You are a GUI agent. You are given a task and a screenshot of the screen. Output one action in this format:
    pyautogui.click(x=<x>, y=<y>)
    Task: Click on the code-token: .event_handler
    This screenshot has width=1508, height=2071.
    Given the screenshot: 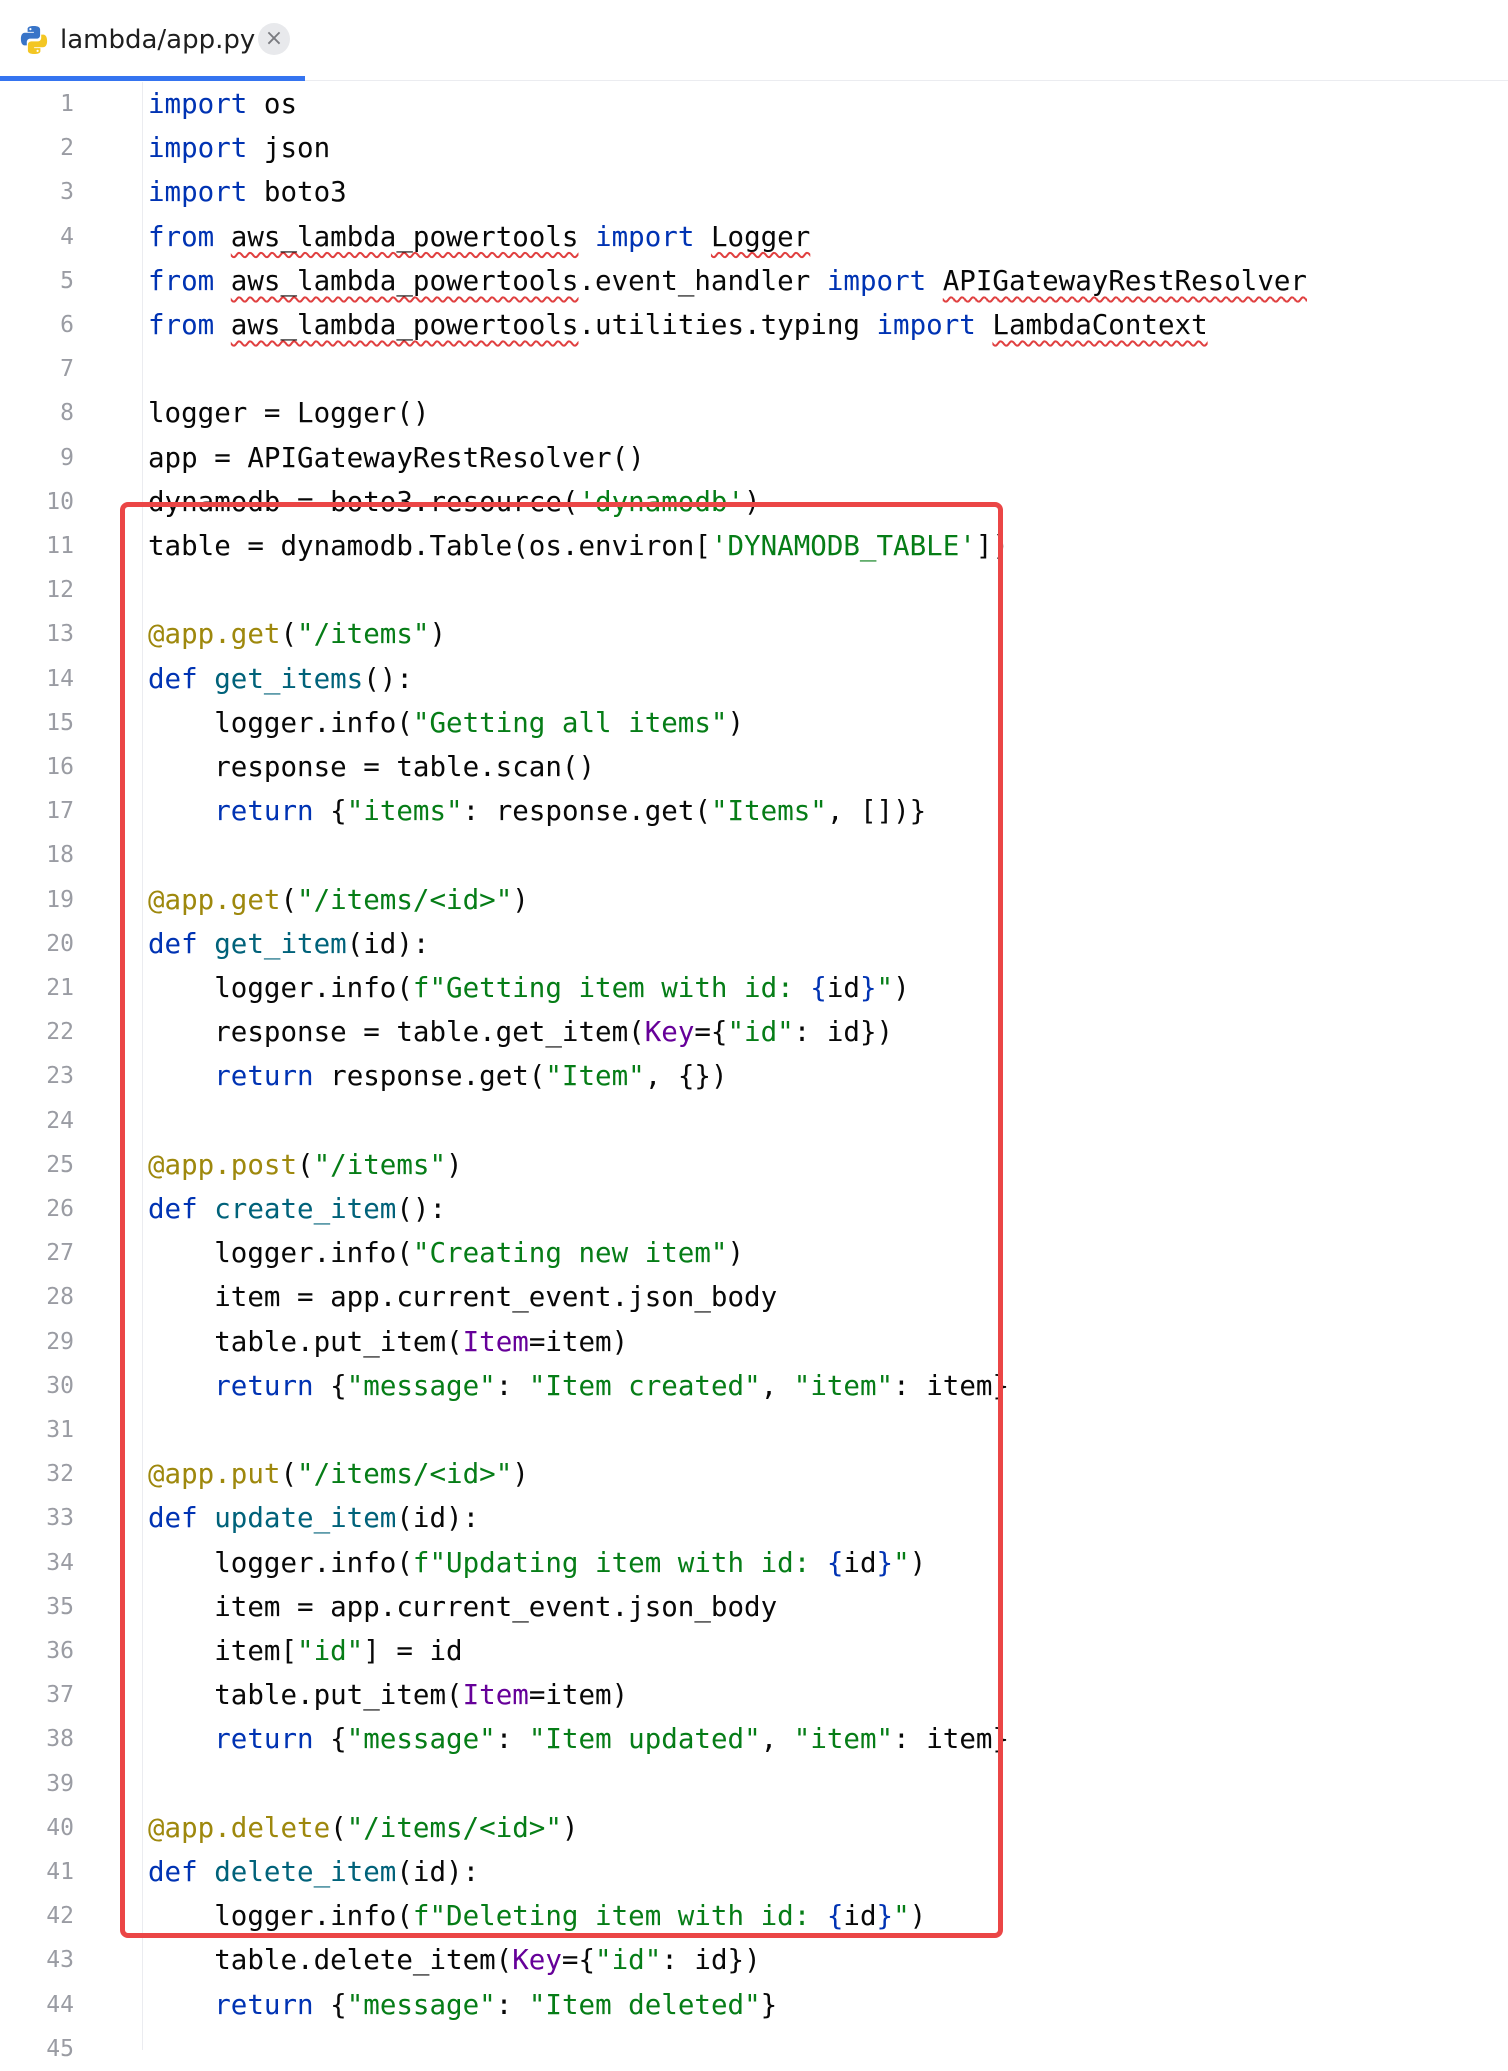 What is the action you would take?
    pyautogui.click(x=702, y=280)
    